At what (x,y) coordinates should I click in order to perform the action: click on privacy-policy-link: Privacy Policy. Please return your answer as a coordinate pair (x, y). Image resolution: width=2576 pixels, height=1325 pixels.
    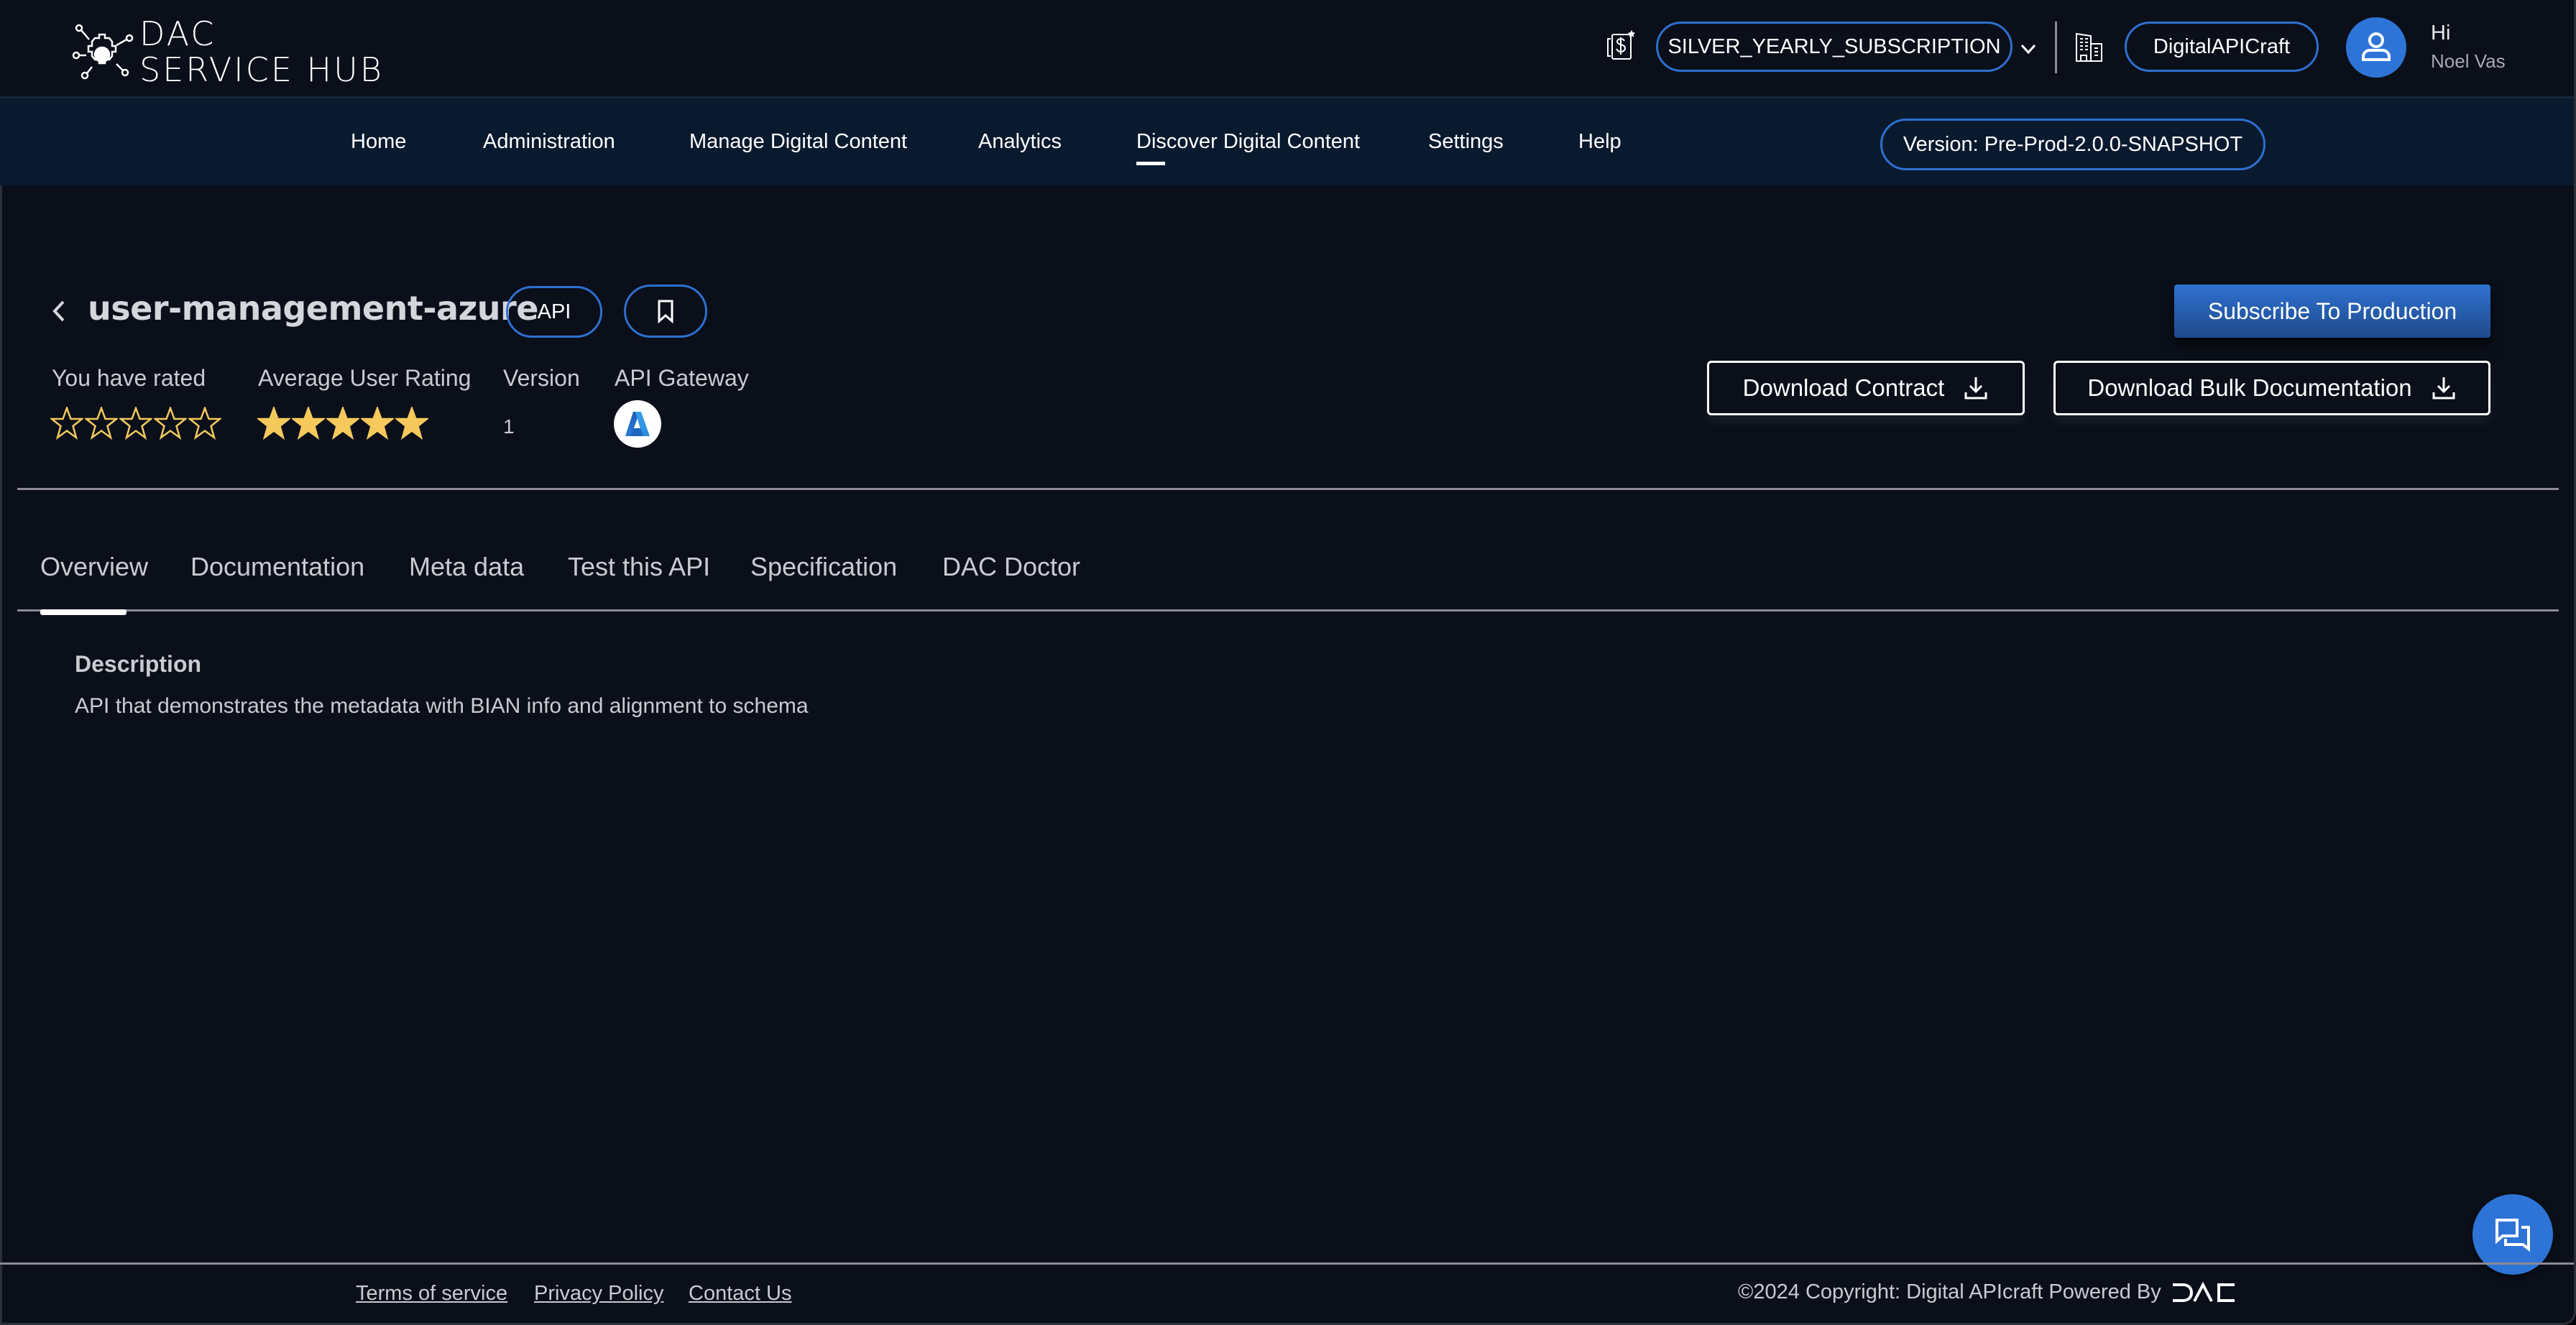
    Looking at the image, I should click on (599, 1294).